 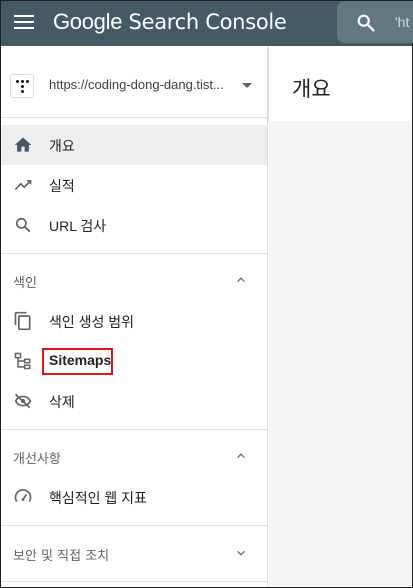 I want to click on top-app-bar: Google Search Console 'ht, so click(x=207, y=23).